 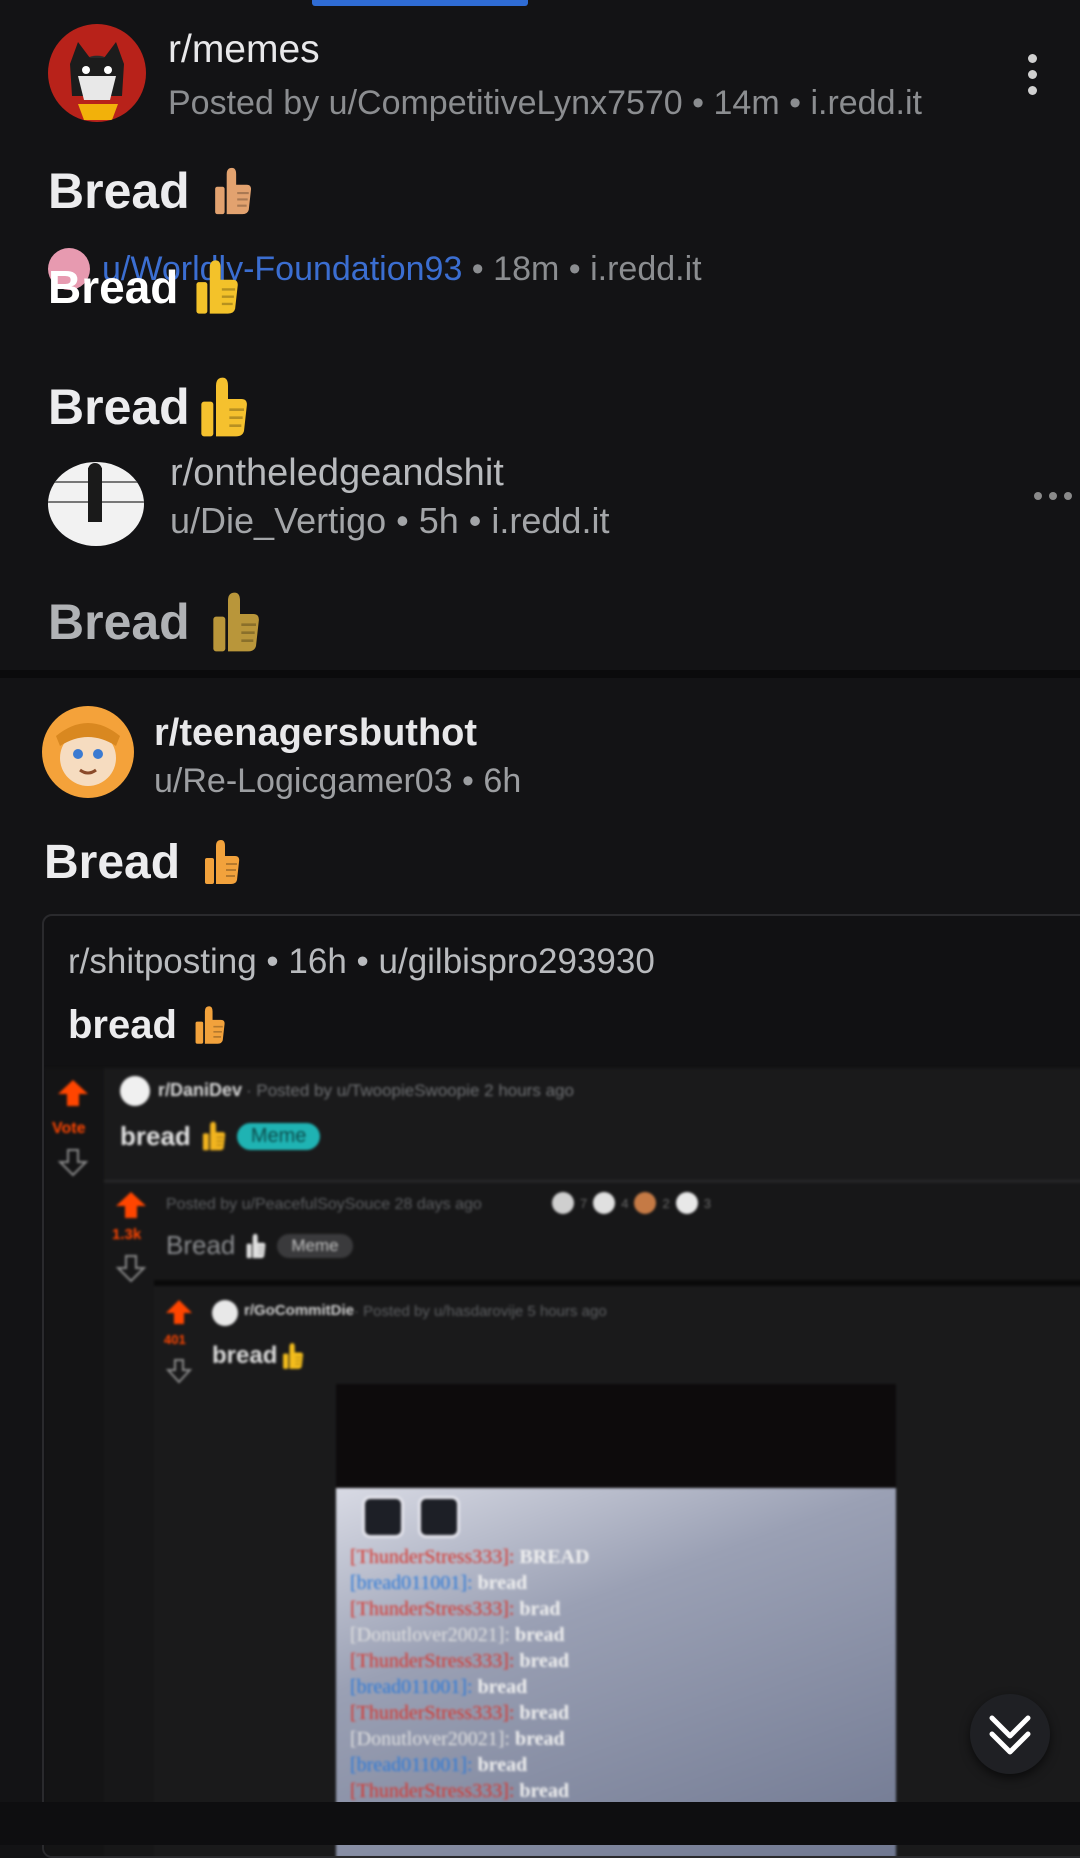 What do you see at coordinates (200, 1090) in the screenshot?
I see `subreddit-name: r/DaniDev` at bounding box center [200, 1090].